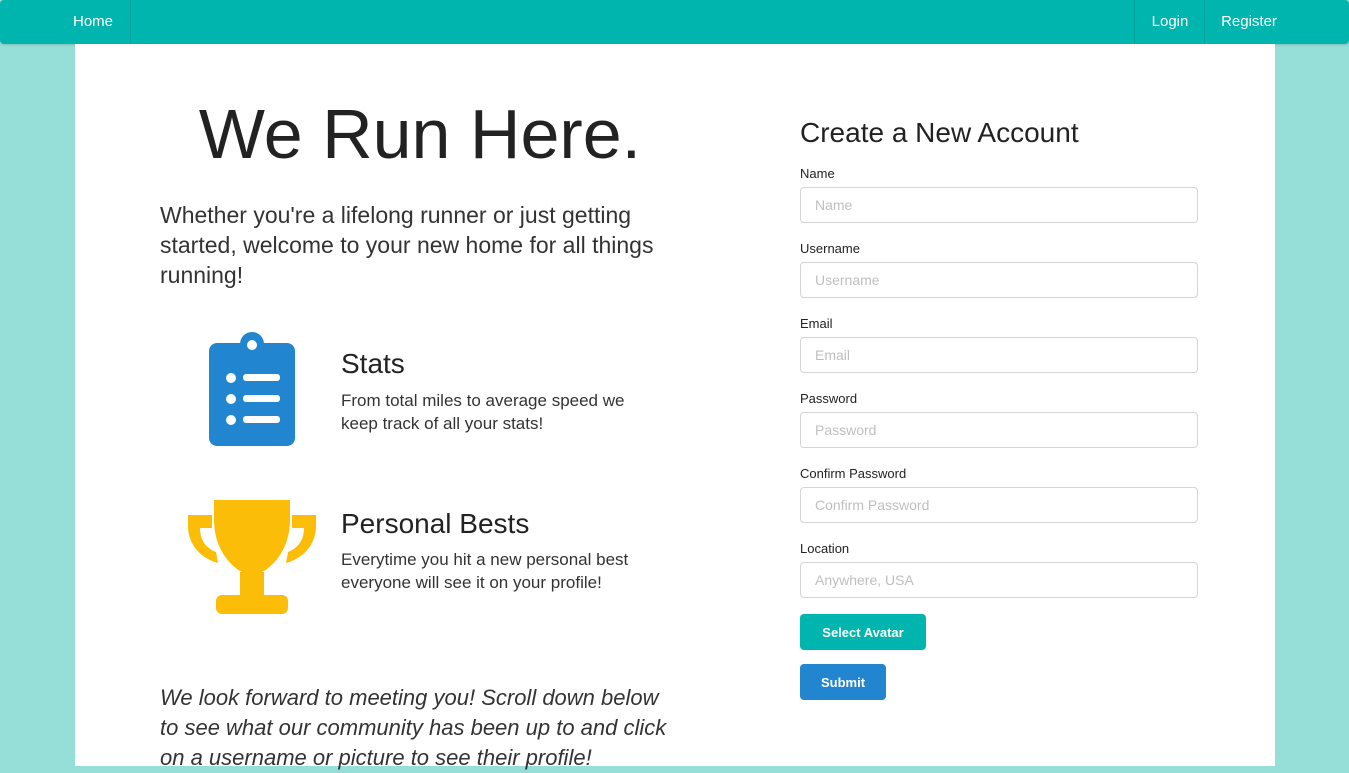 The image size is (1349, 773). Describe the element at coordinates (1169, 22) in the screenshot. I see `nav-login-link: Login` at that location.